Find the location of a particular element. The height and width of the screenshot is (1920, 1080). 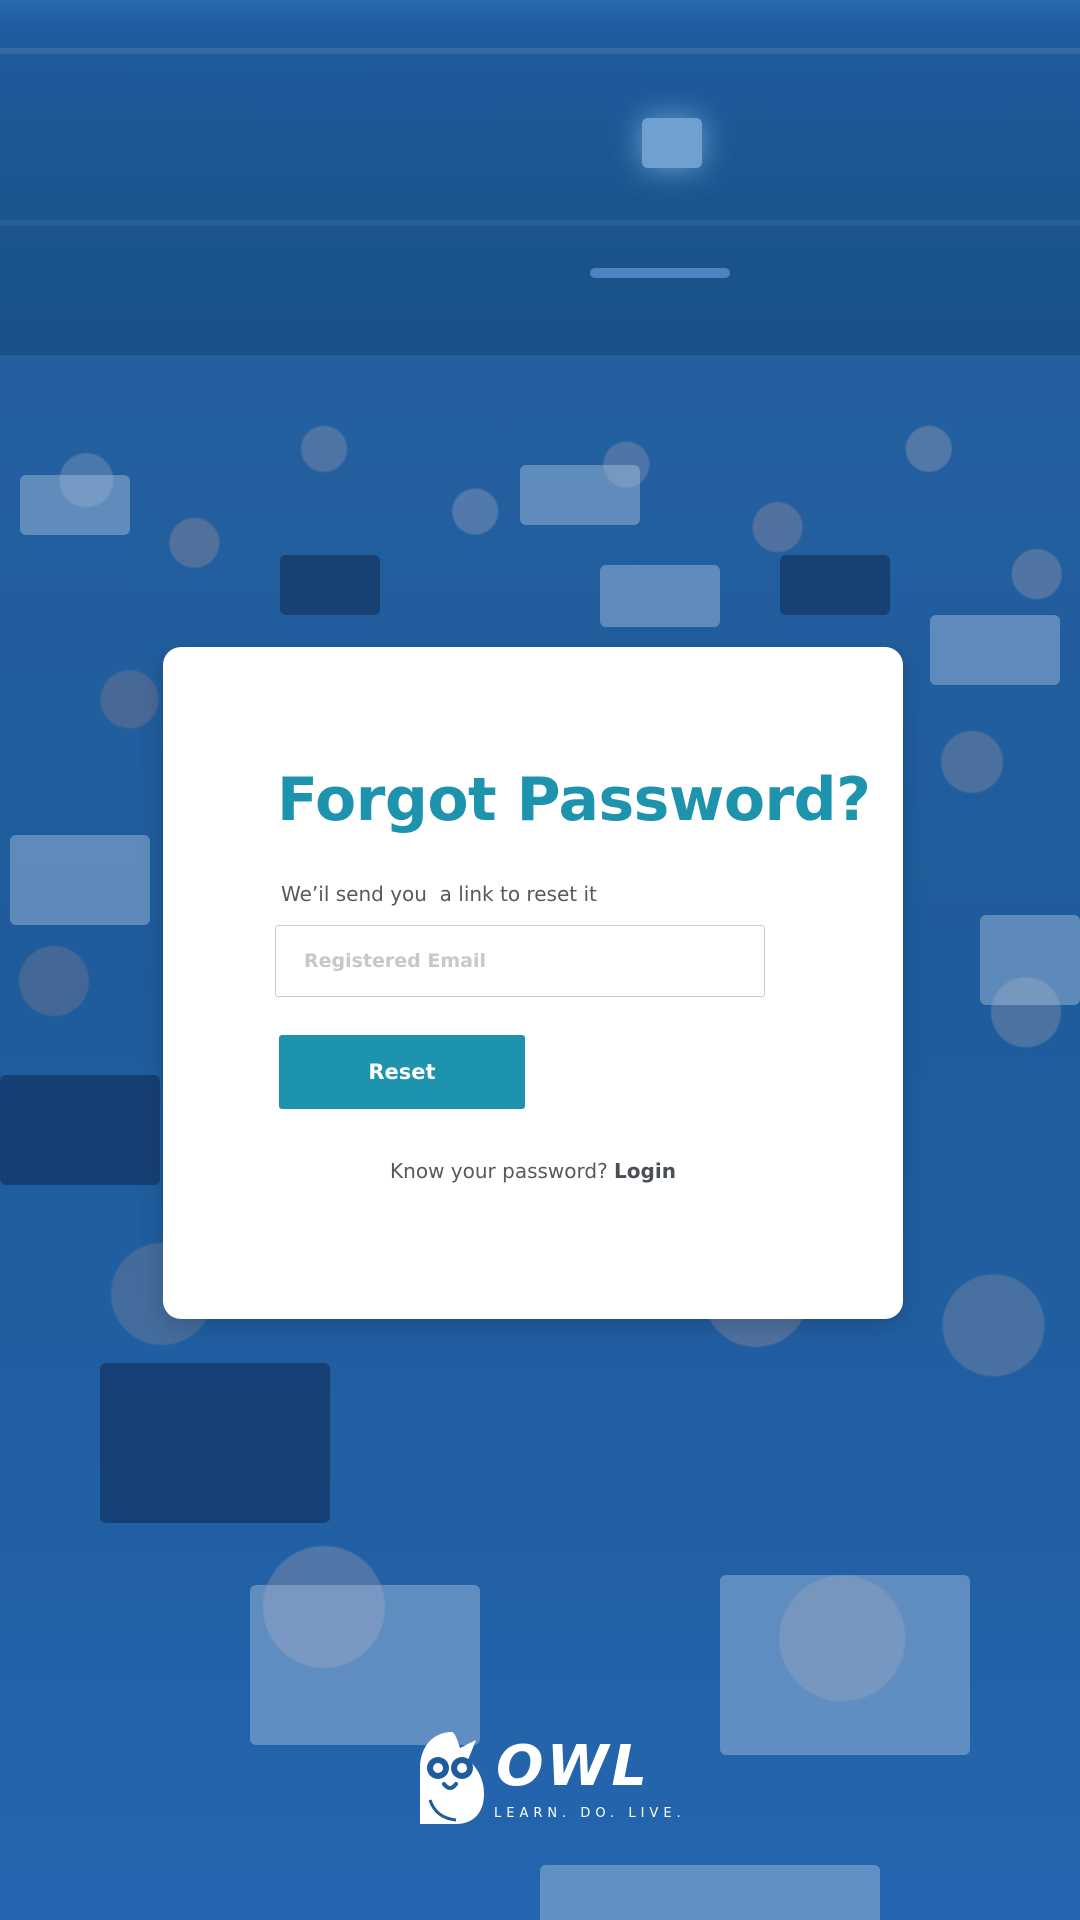

login-link: Login is located at coordinates (645, 1171).